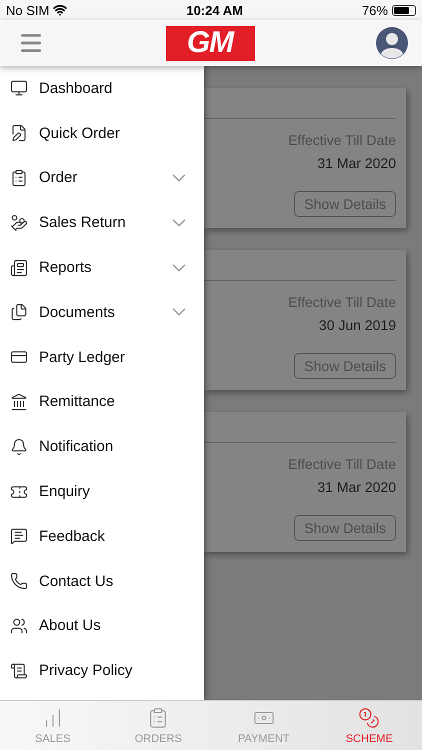 This screenshot has width=422, height=750. Describe the element at coordinates (28, 10) in the screenshot. I see `carrier-text: No SIM` at that location.